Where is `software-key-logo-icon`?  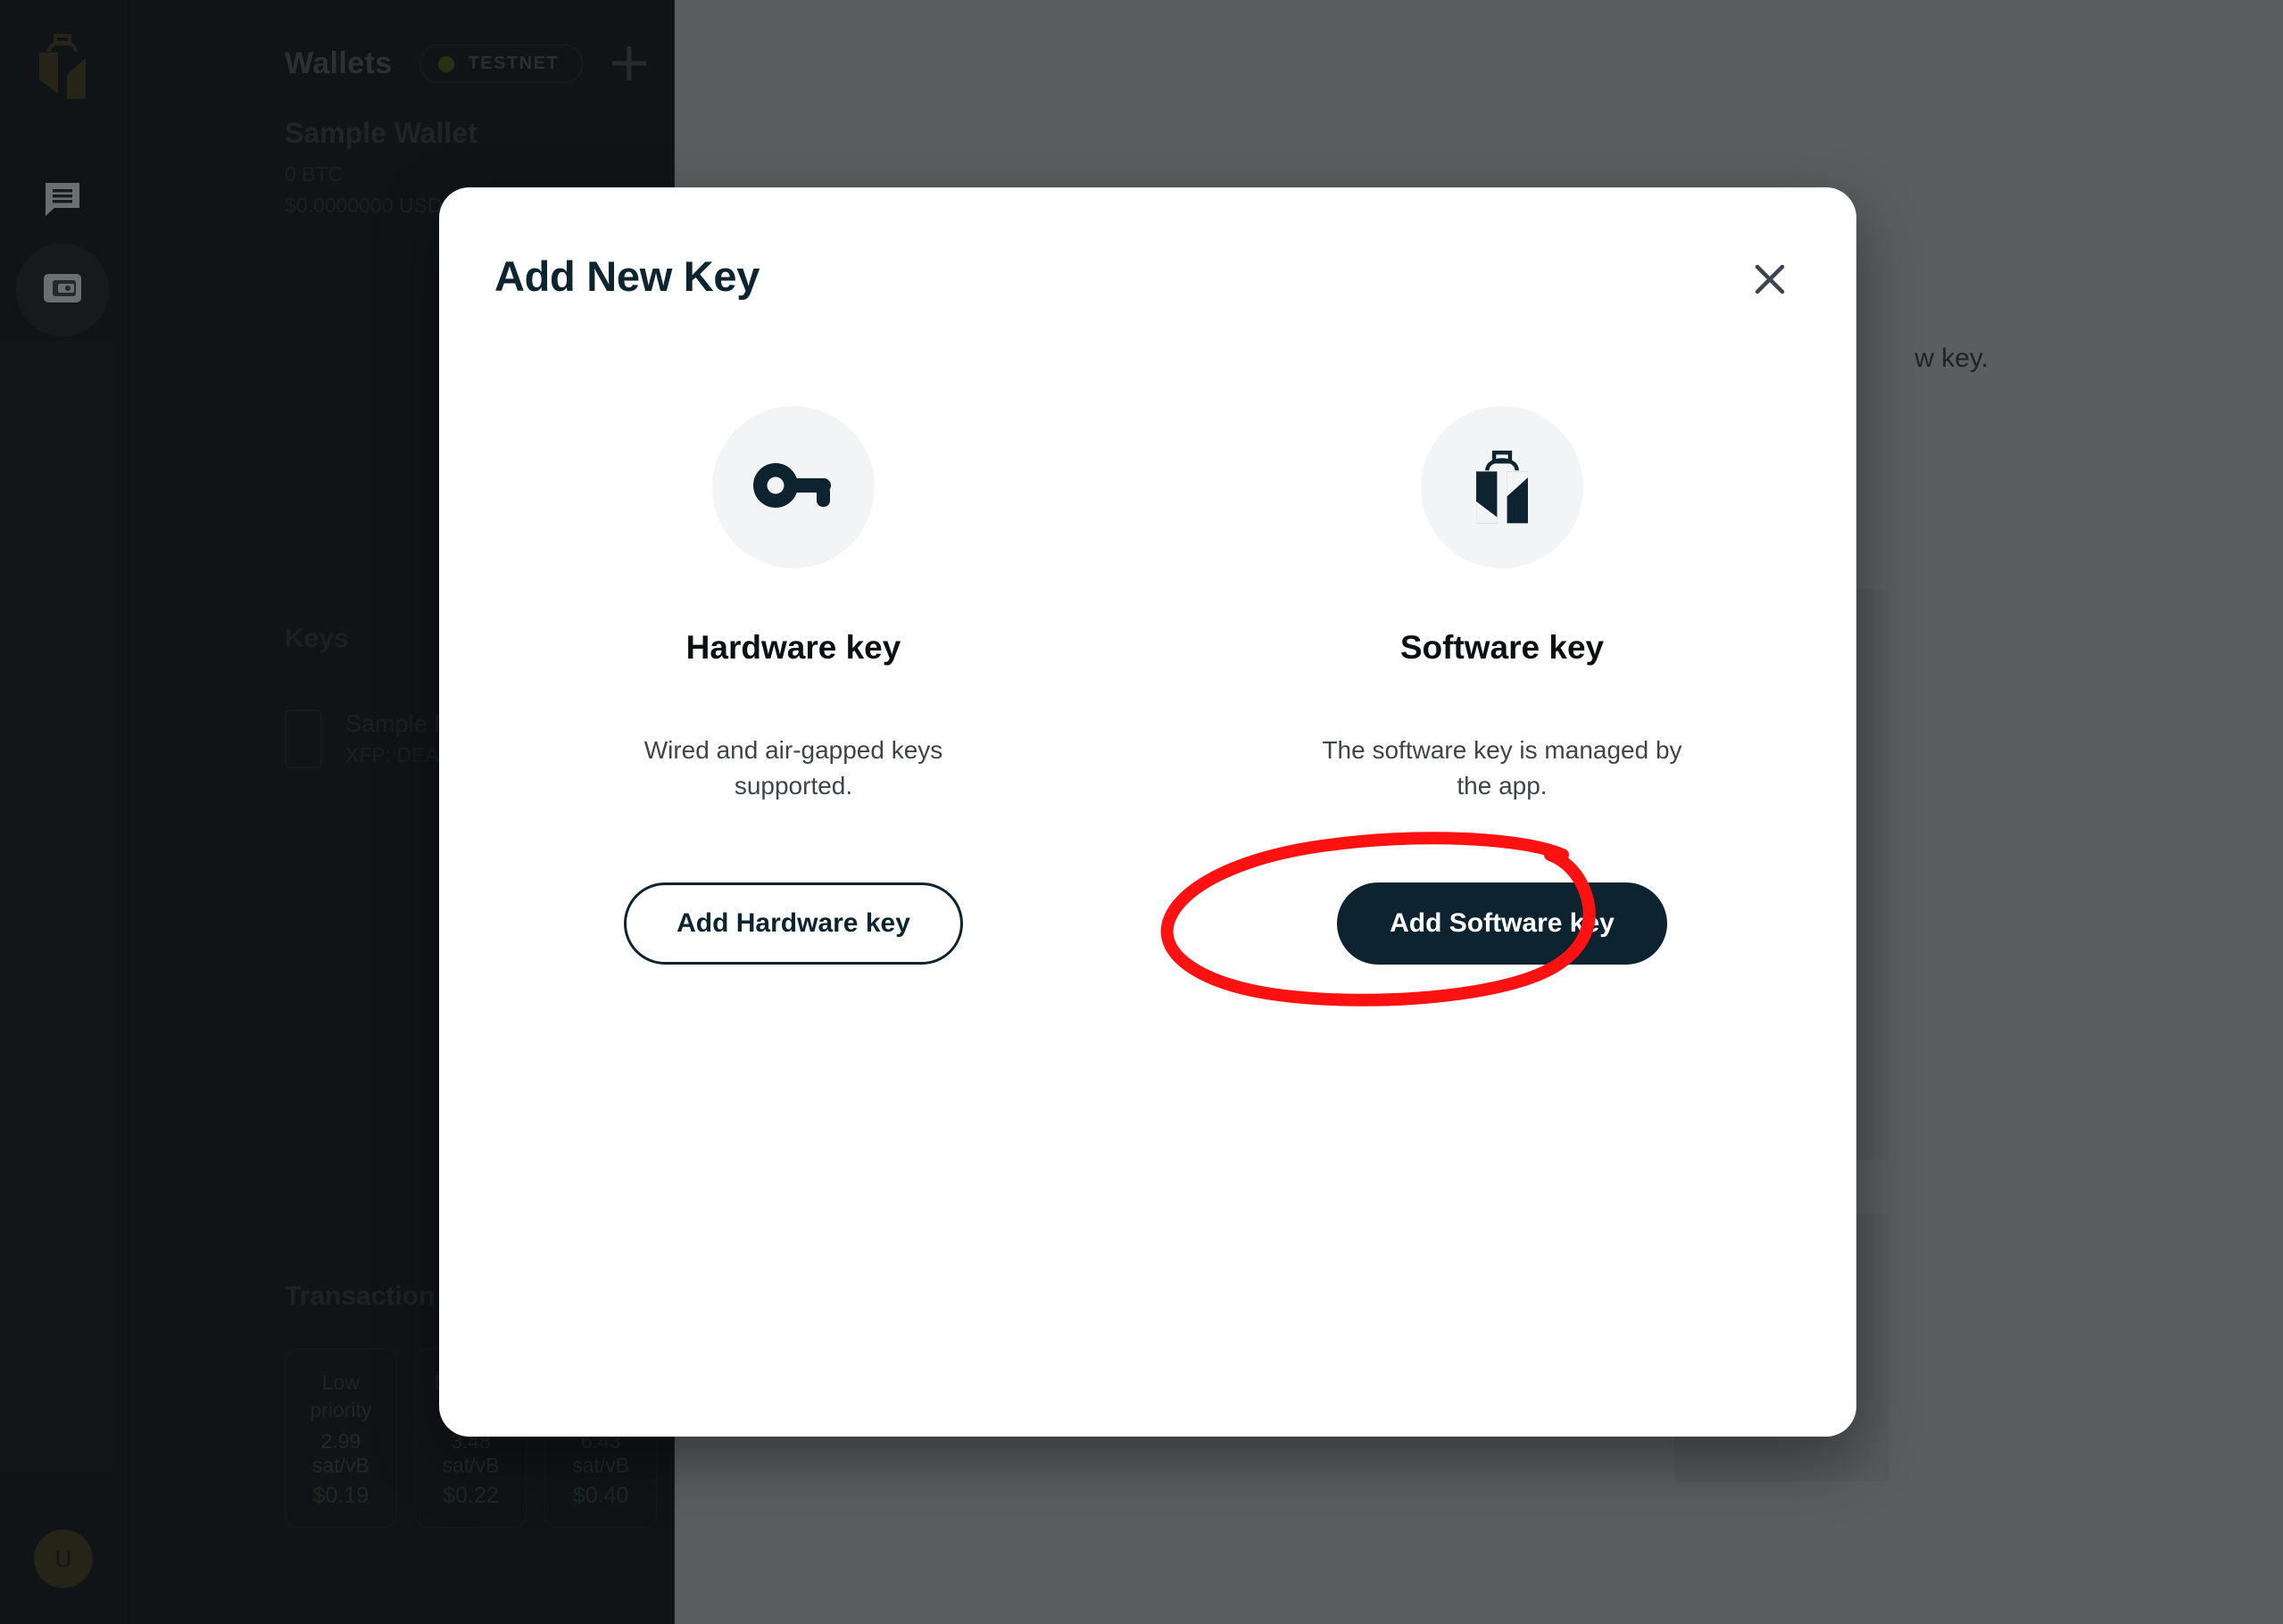
software-key-logo-icon is located at coordinates (1502, 487).